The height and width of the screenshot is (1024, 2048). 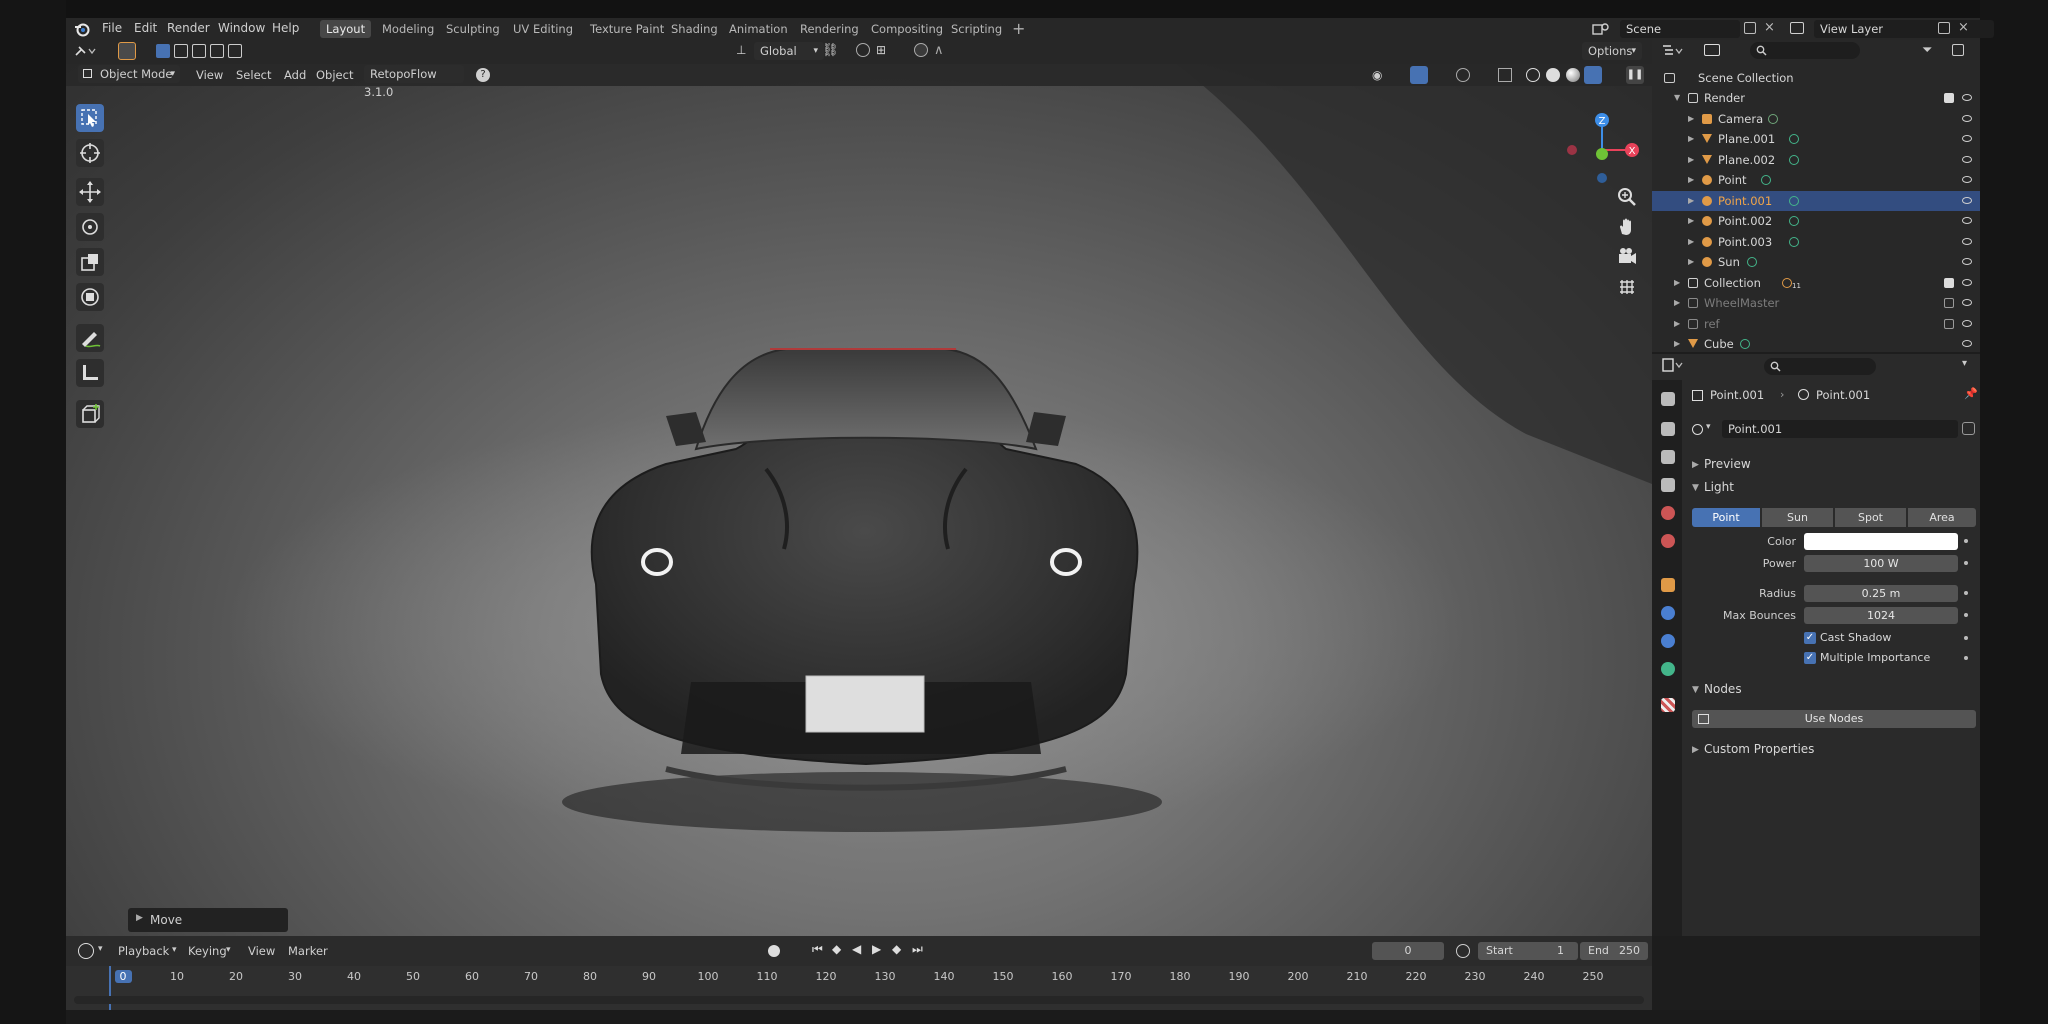 What do you see at coordinates (414, 82) in the screenshot?
I see `retopoflow-dropdown: RetopoFlow 3.1.0` at bounding box center [414, 82].